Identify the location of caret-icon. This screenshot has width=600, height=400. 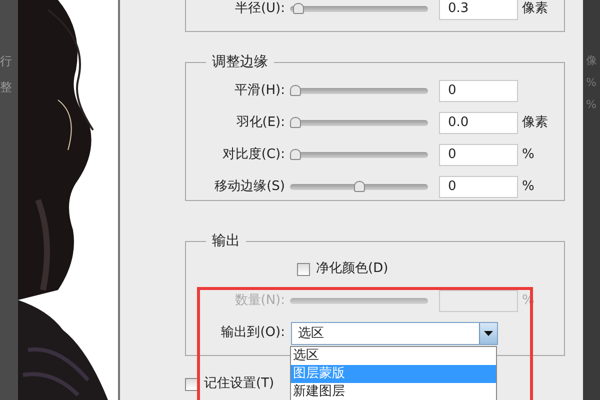
(488, 333).